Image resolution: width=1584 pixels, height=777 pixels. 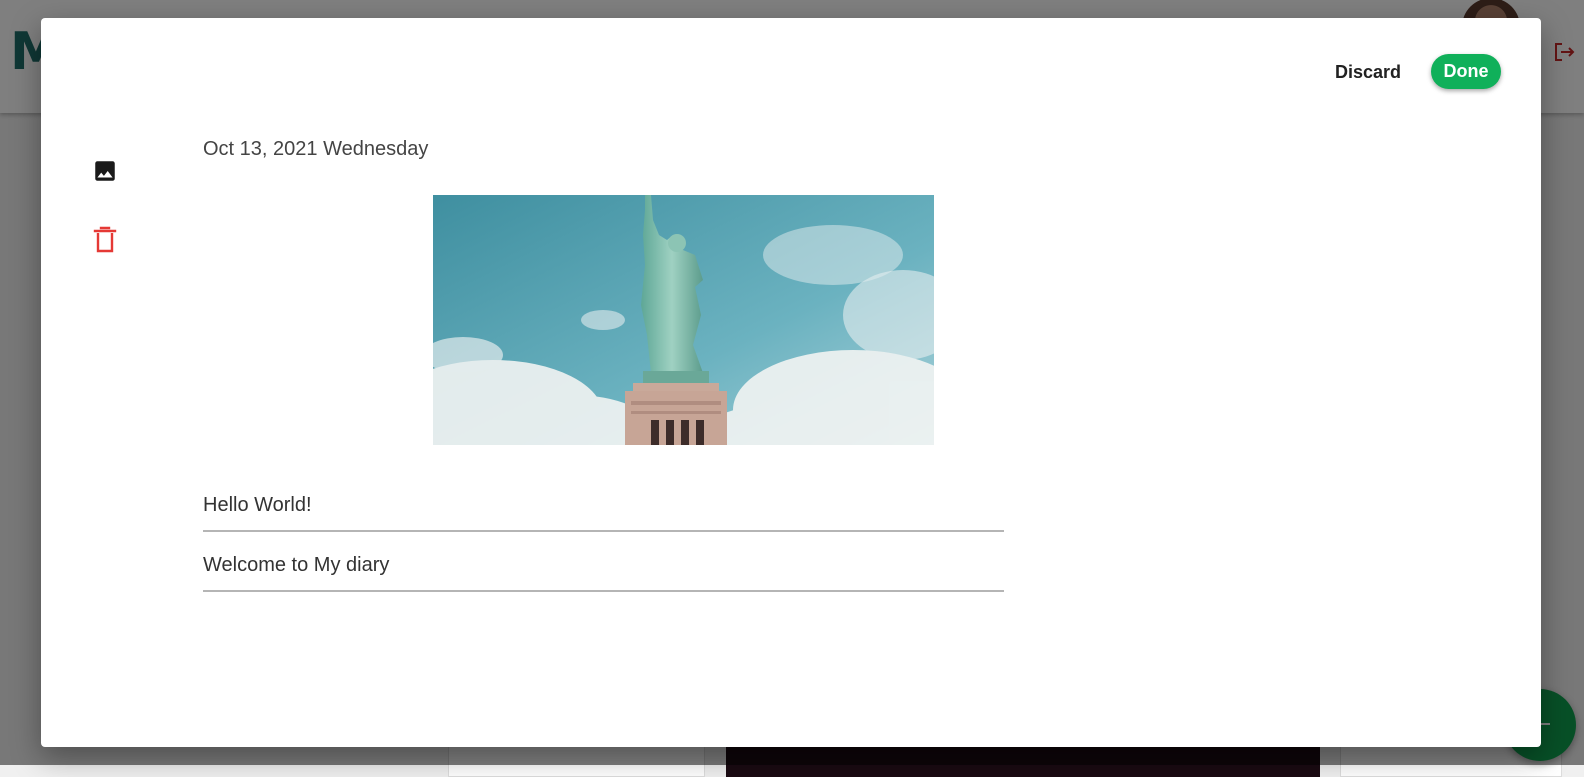 I want to click on entry-body-input, so click(x=603, y=565).